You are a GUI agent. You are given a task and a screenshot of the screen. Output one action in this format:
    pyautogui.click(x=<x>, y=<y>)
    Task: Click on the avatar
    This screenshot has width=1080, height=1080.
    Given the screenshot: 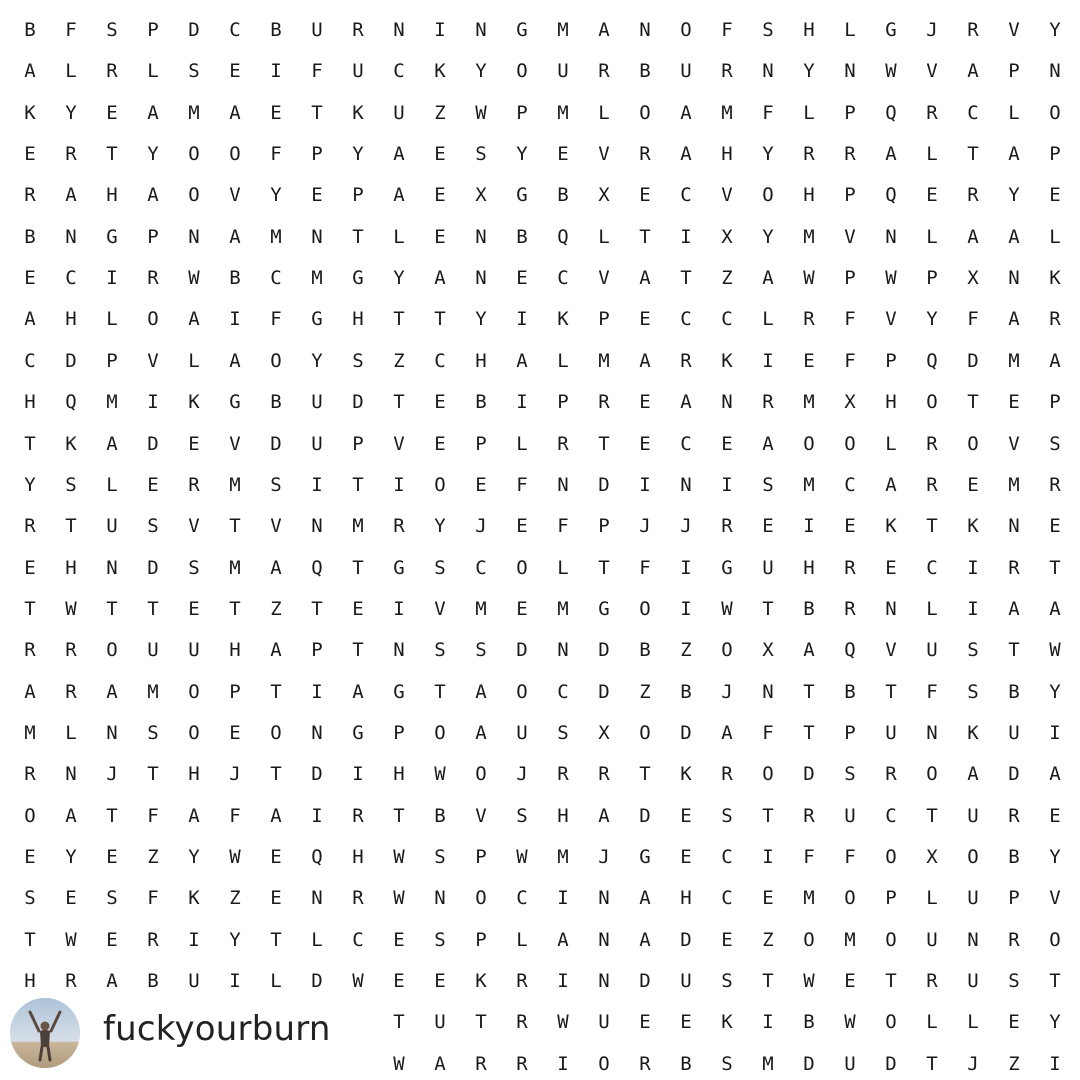 What is the action you would take?
    pyautogui.click(x=45, y=1033)
    